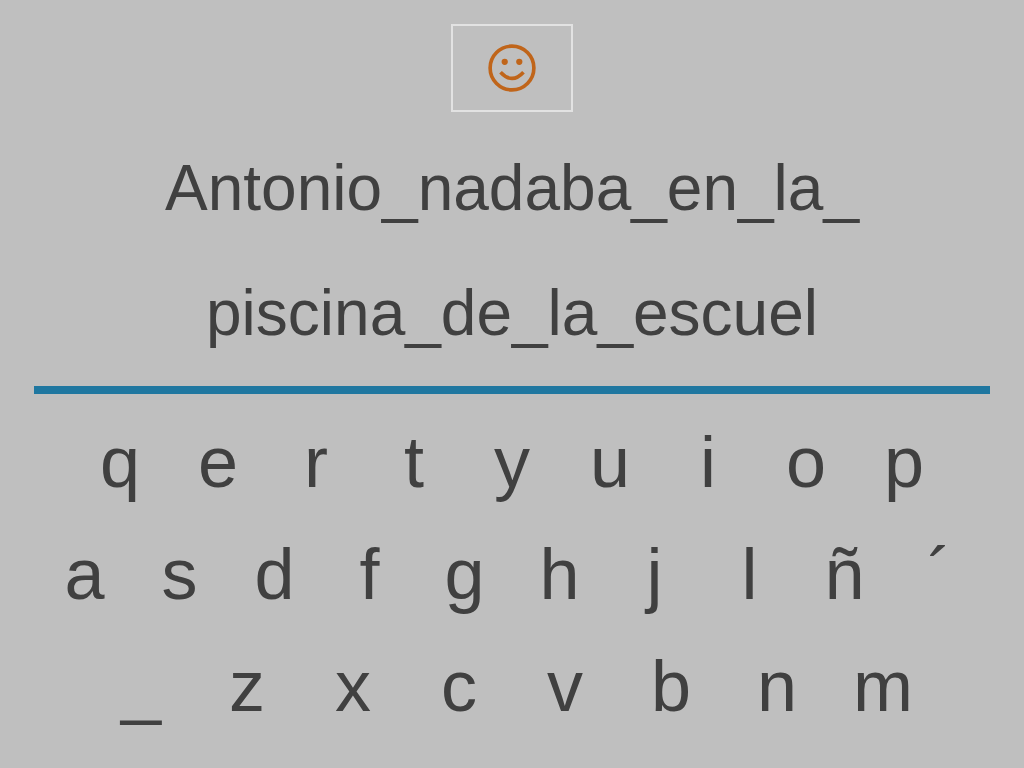 The height and width of the screenshot is (768, 1024). I want to click on letter-key: ñ, so click(844, 574).